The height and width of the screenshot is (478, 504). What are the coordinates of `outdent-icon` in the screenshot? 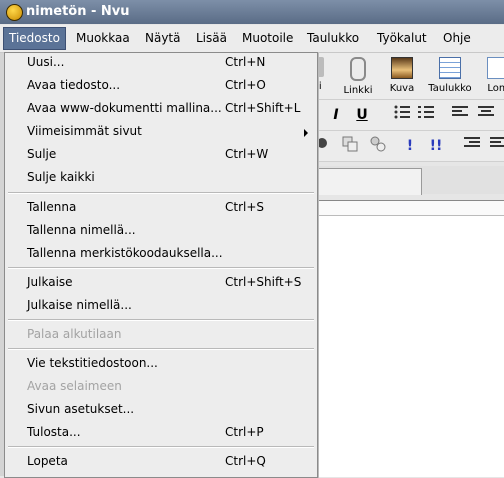 It's located at (496, 146).